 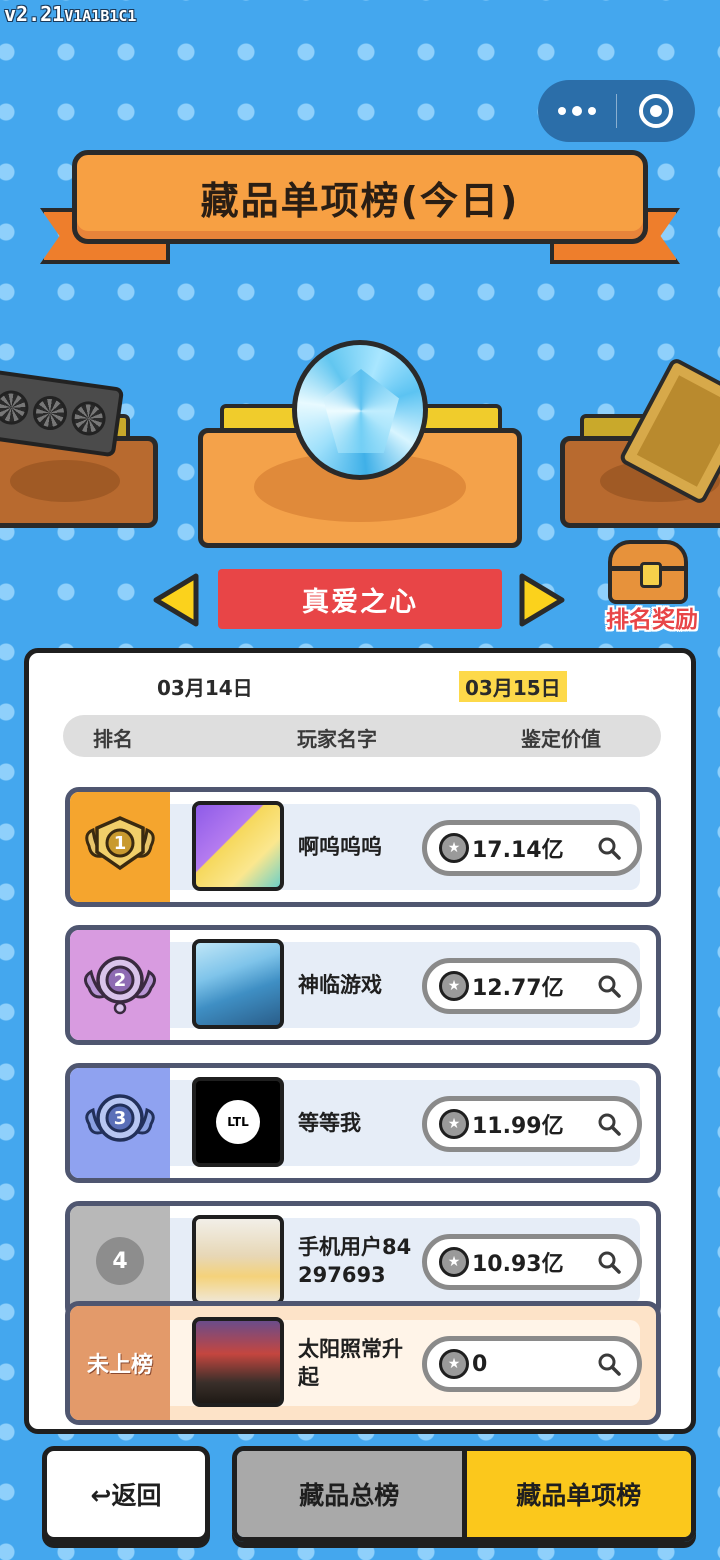 I want to click on prev-item-arrow, so click(x=176, y=600).